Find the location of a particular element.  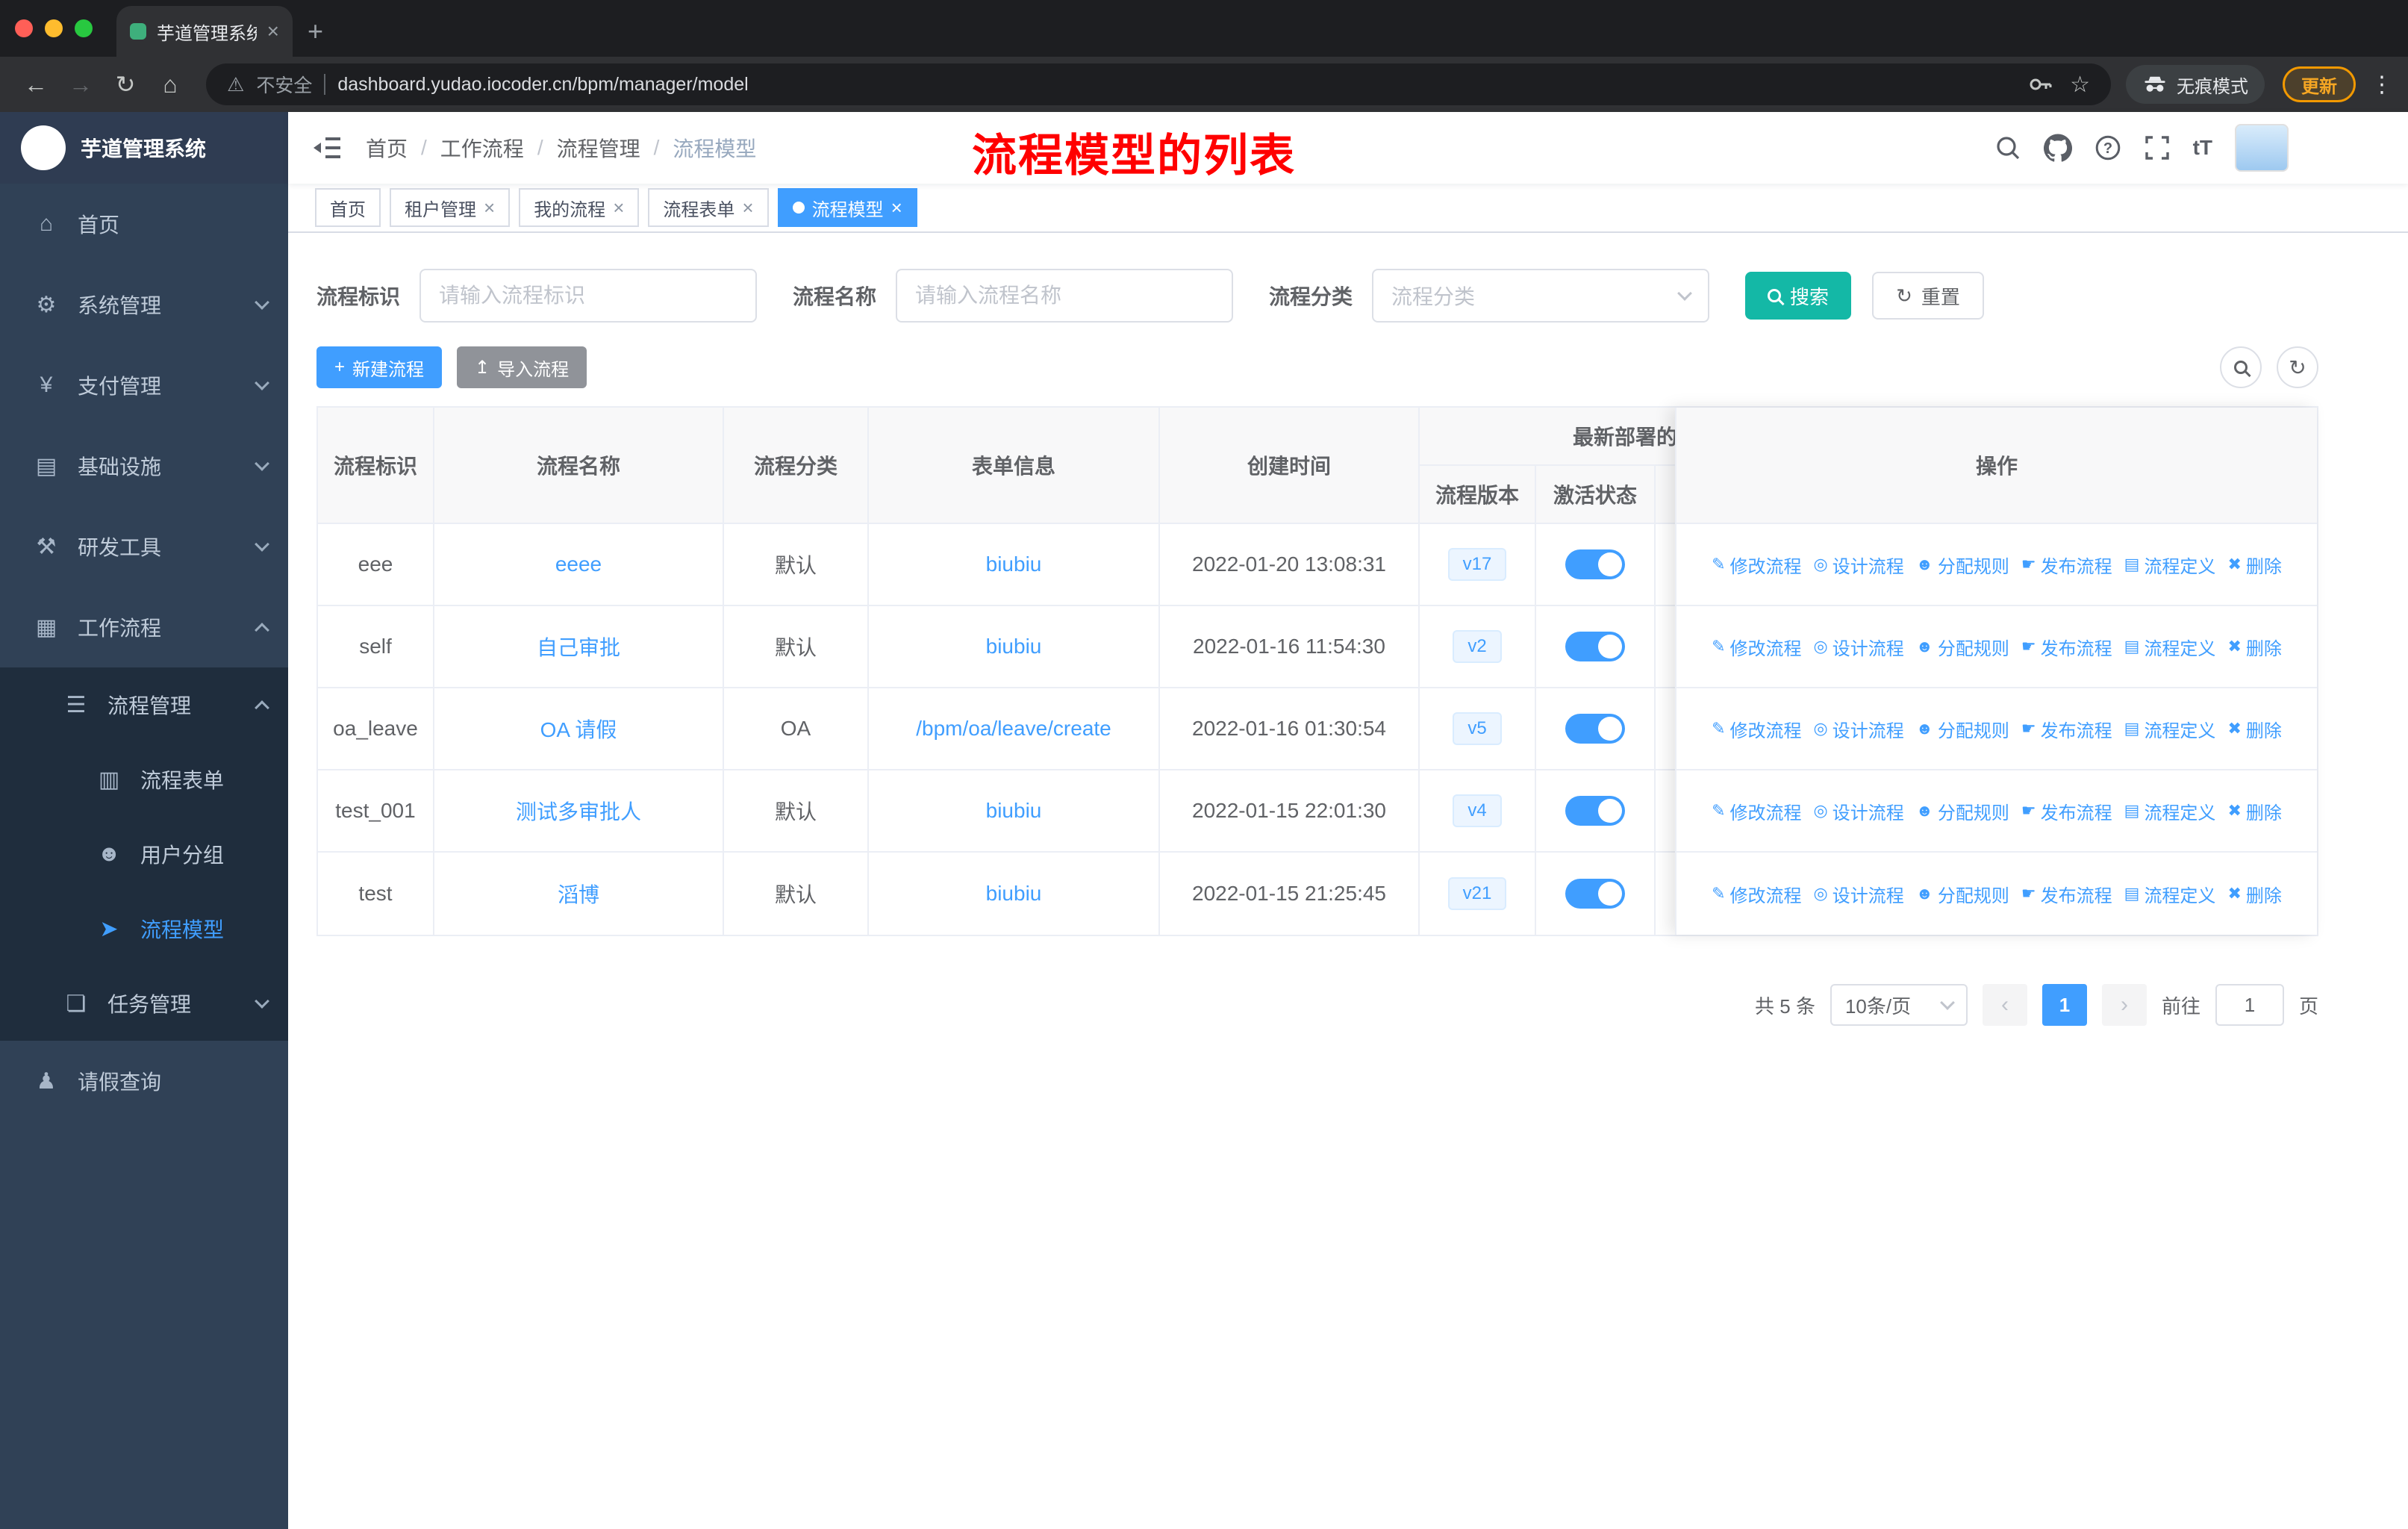

key-icon is located at coordinates (2040, 84).